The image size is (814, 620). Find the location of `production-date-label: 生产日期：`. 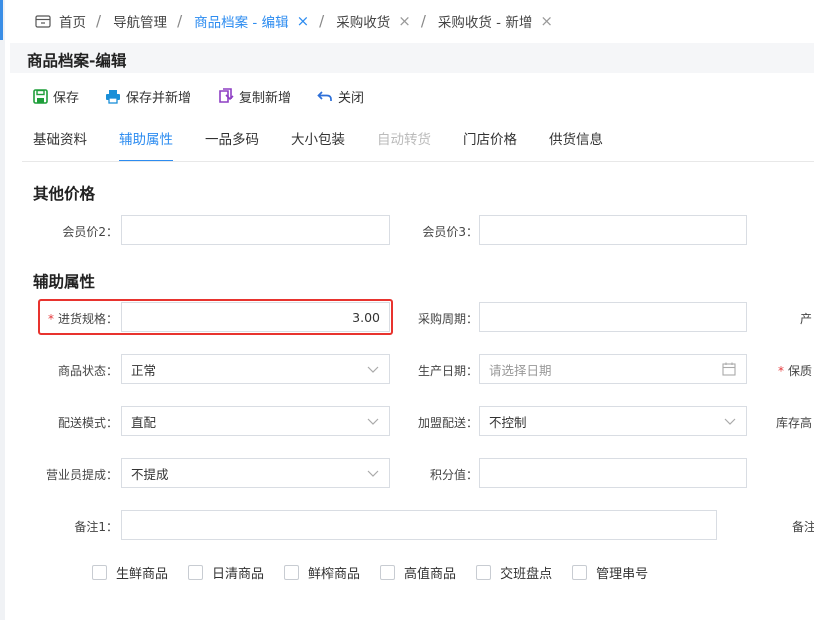

production-date-label: 生产日期： is located at coordinates (447, 371).